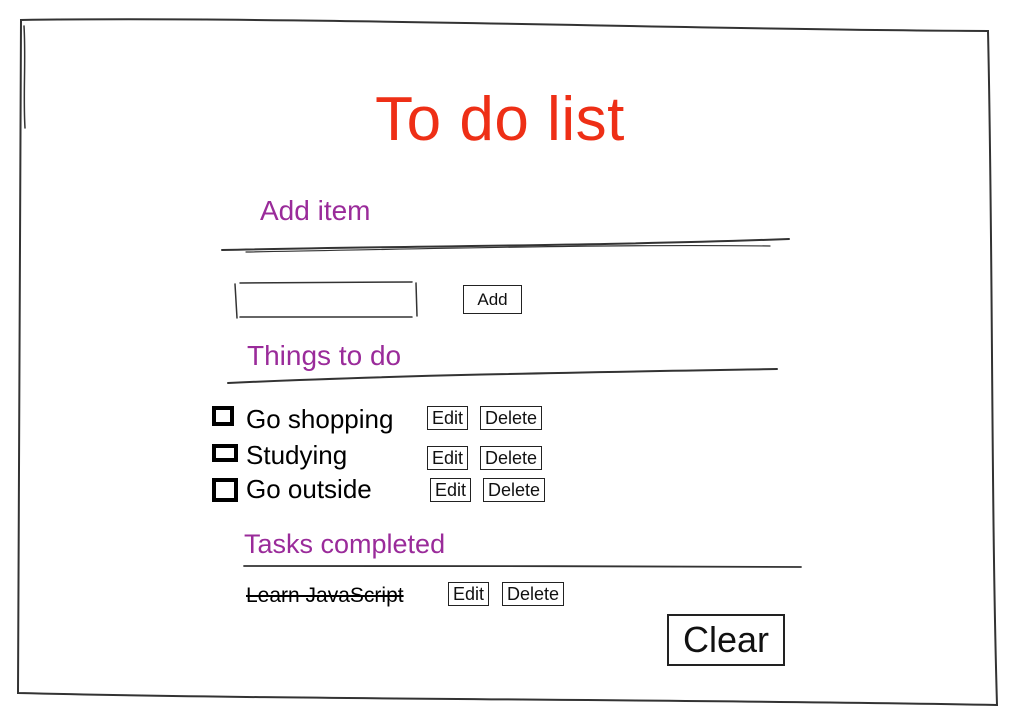 The width and height of the screenshot is (1024, 724). What do you see at coordinates (500, 119) in the screenshot?
I see `page-title: To do list` at bounding box center [500, 119].